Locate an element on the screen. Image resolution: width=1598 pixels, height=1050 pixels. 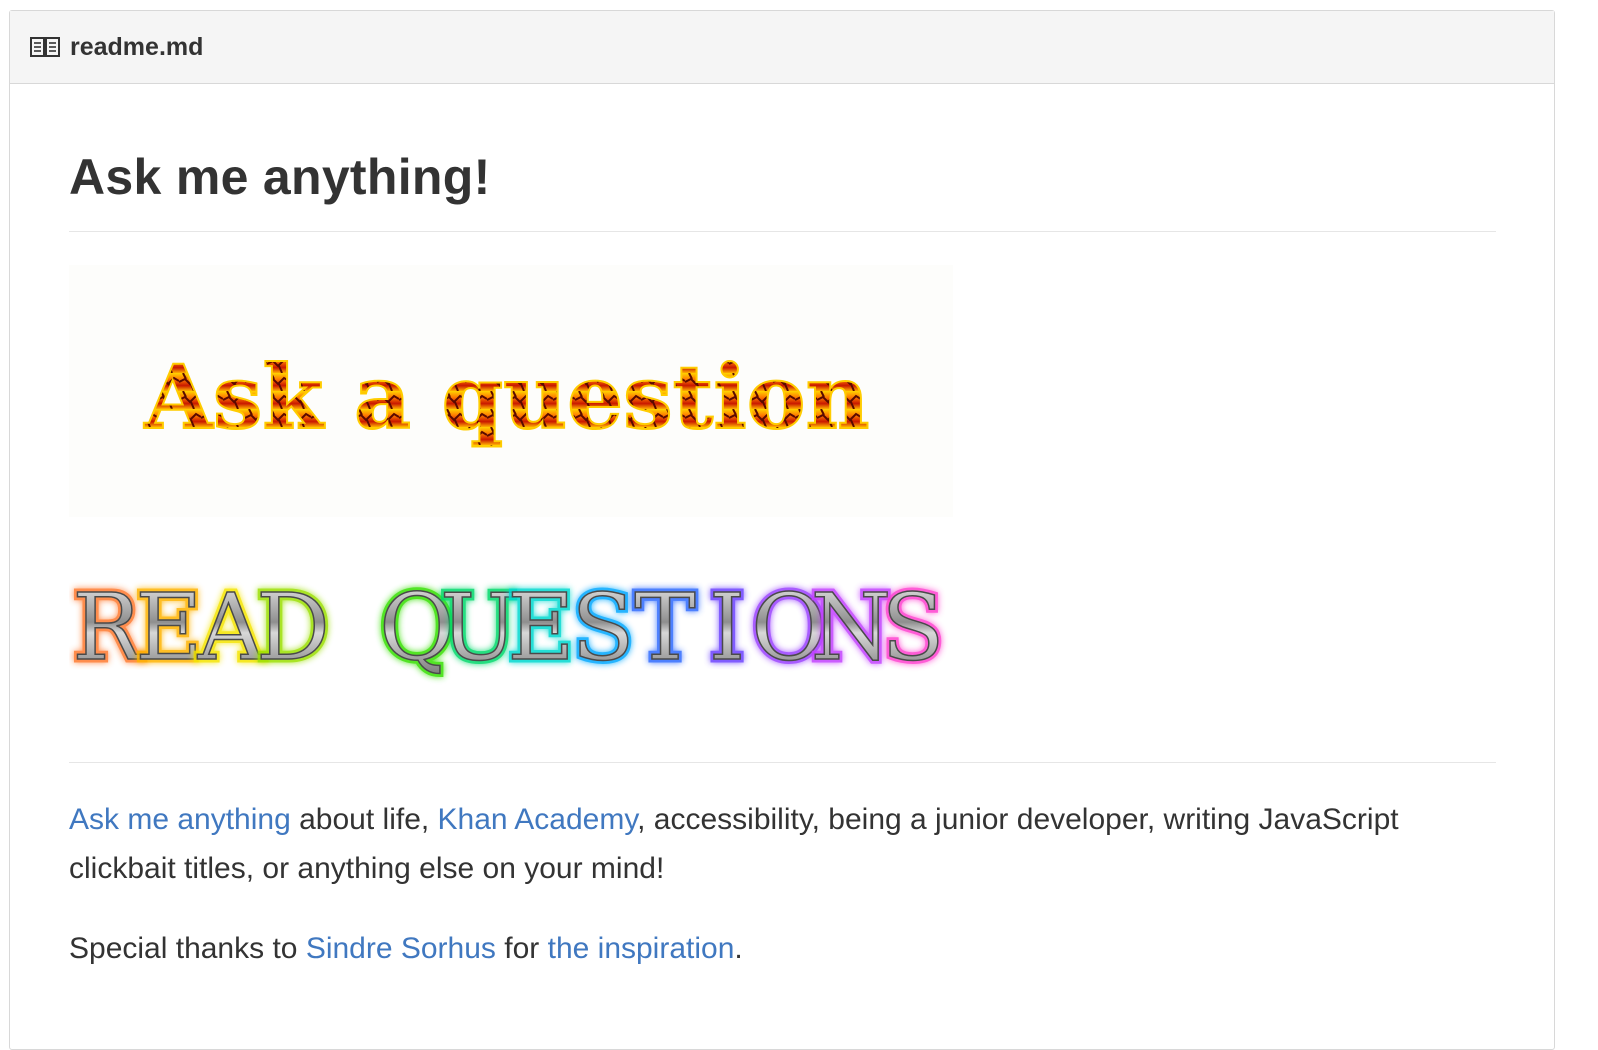
intro-text-1: about life, is located at coordinates (364, 819).